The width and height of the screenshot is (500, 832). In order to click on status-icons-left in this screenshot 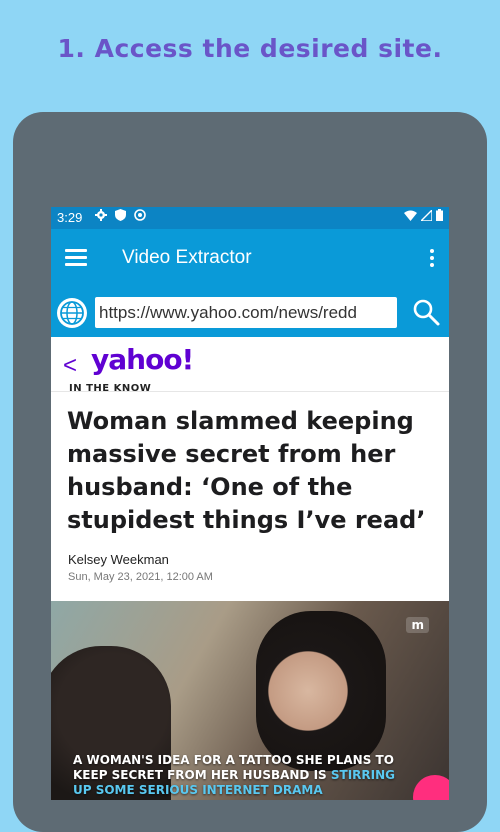, I will do `click(120, 215)`.